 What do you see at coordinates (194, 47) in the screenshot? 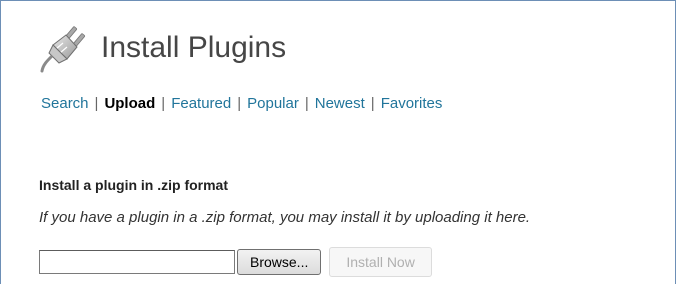
I see `page-title: Install Plugins` at bounding box center [194, 47].